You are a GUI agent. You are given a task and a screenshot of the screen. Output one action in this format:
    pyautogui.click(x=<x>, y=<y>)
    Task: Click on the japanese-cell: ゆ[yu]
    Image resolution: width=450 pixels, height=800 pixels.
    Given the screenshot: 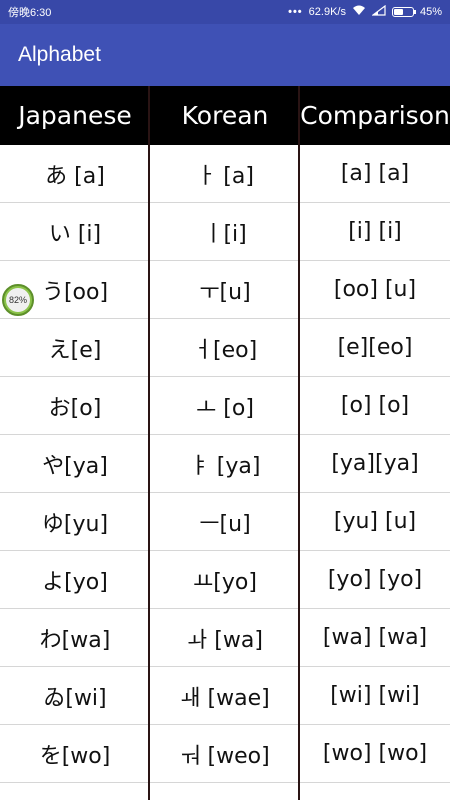 What is the action you would take?
    pyautogui.click(x=75, y=524)
    